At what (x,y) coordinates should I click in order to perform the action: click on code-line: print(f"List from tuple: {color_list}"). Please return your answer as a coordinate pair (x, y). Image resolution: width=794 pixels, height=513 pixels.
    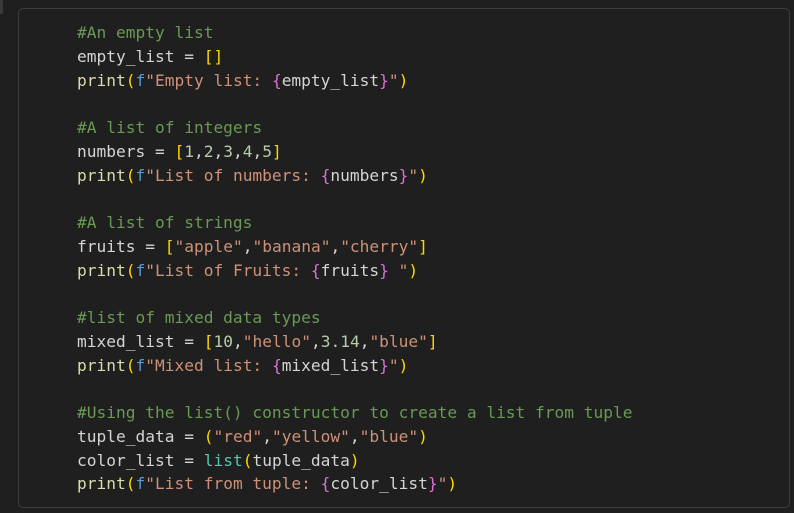
    Looking at the image, I should click on (355, 484).